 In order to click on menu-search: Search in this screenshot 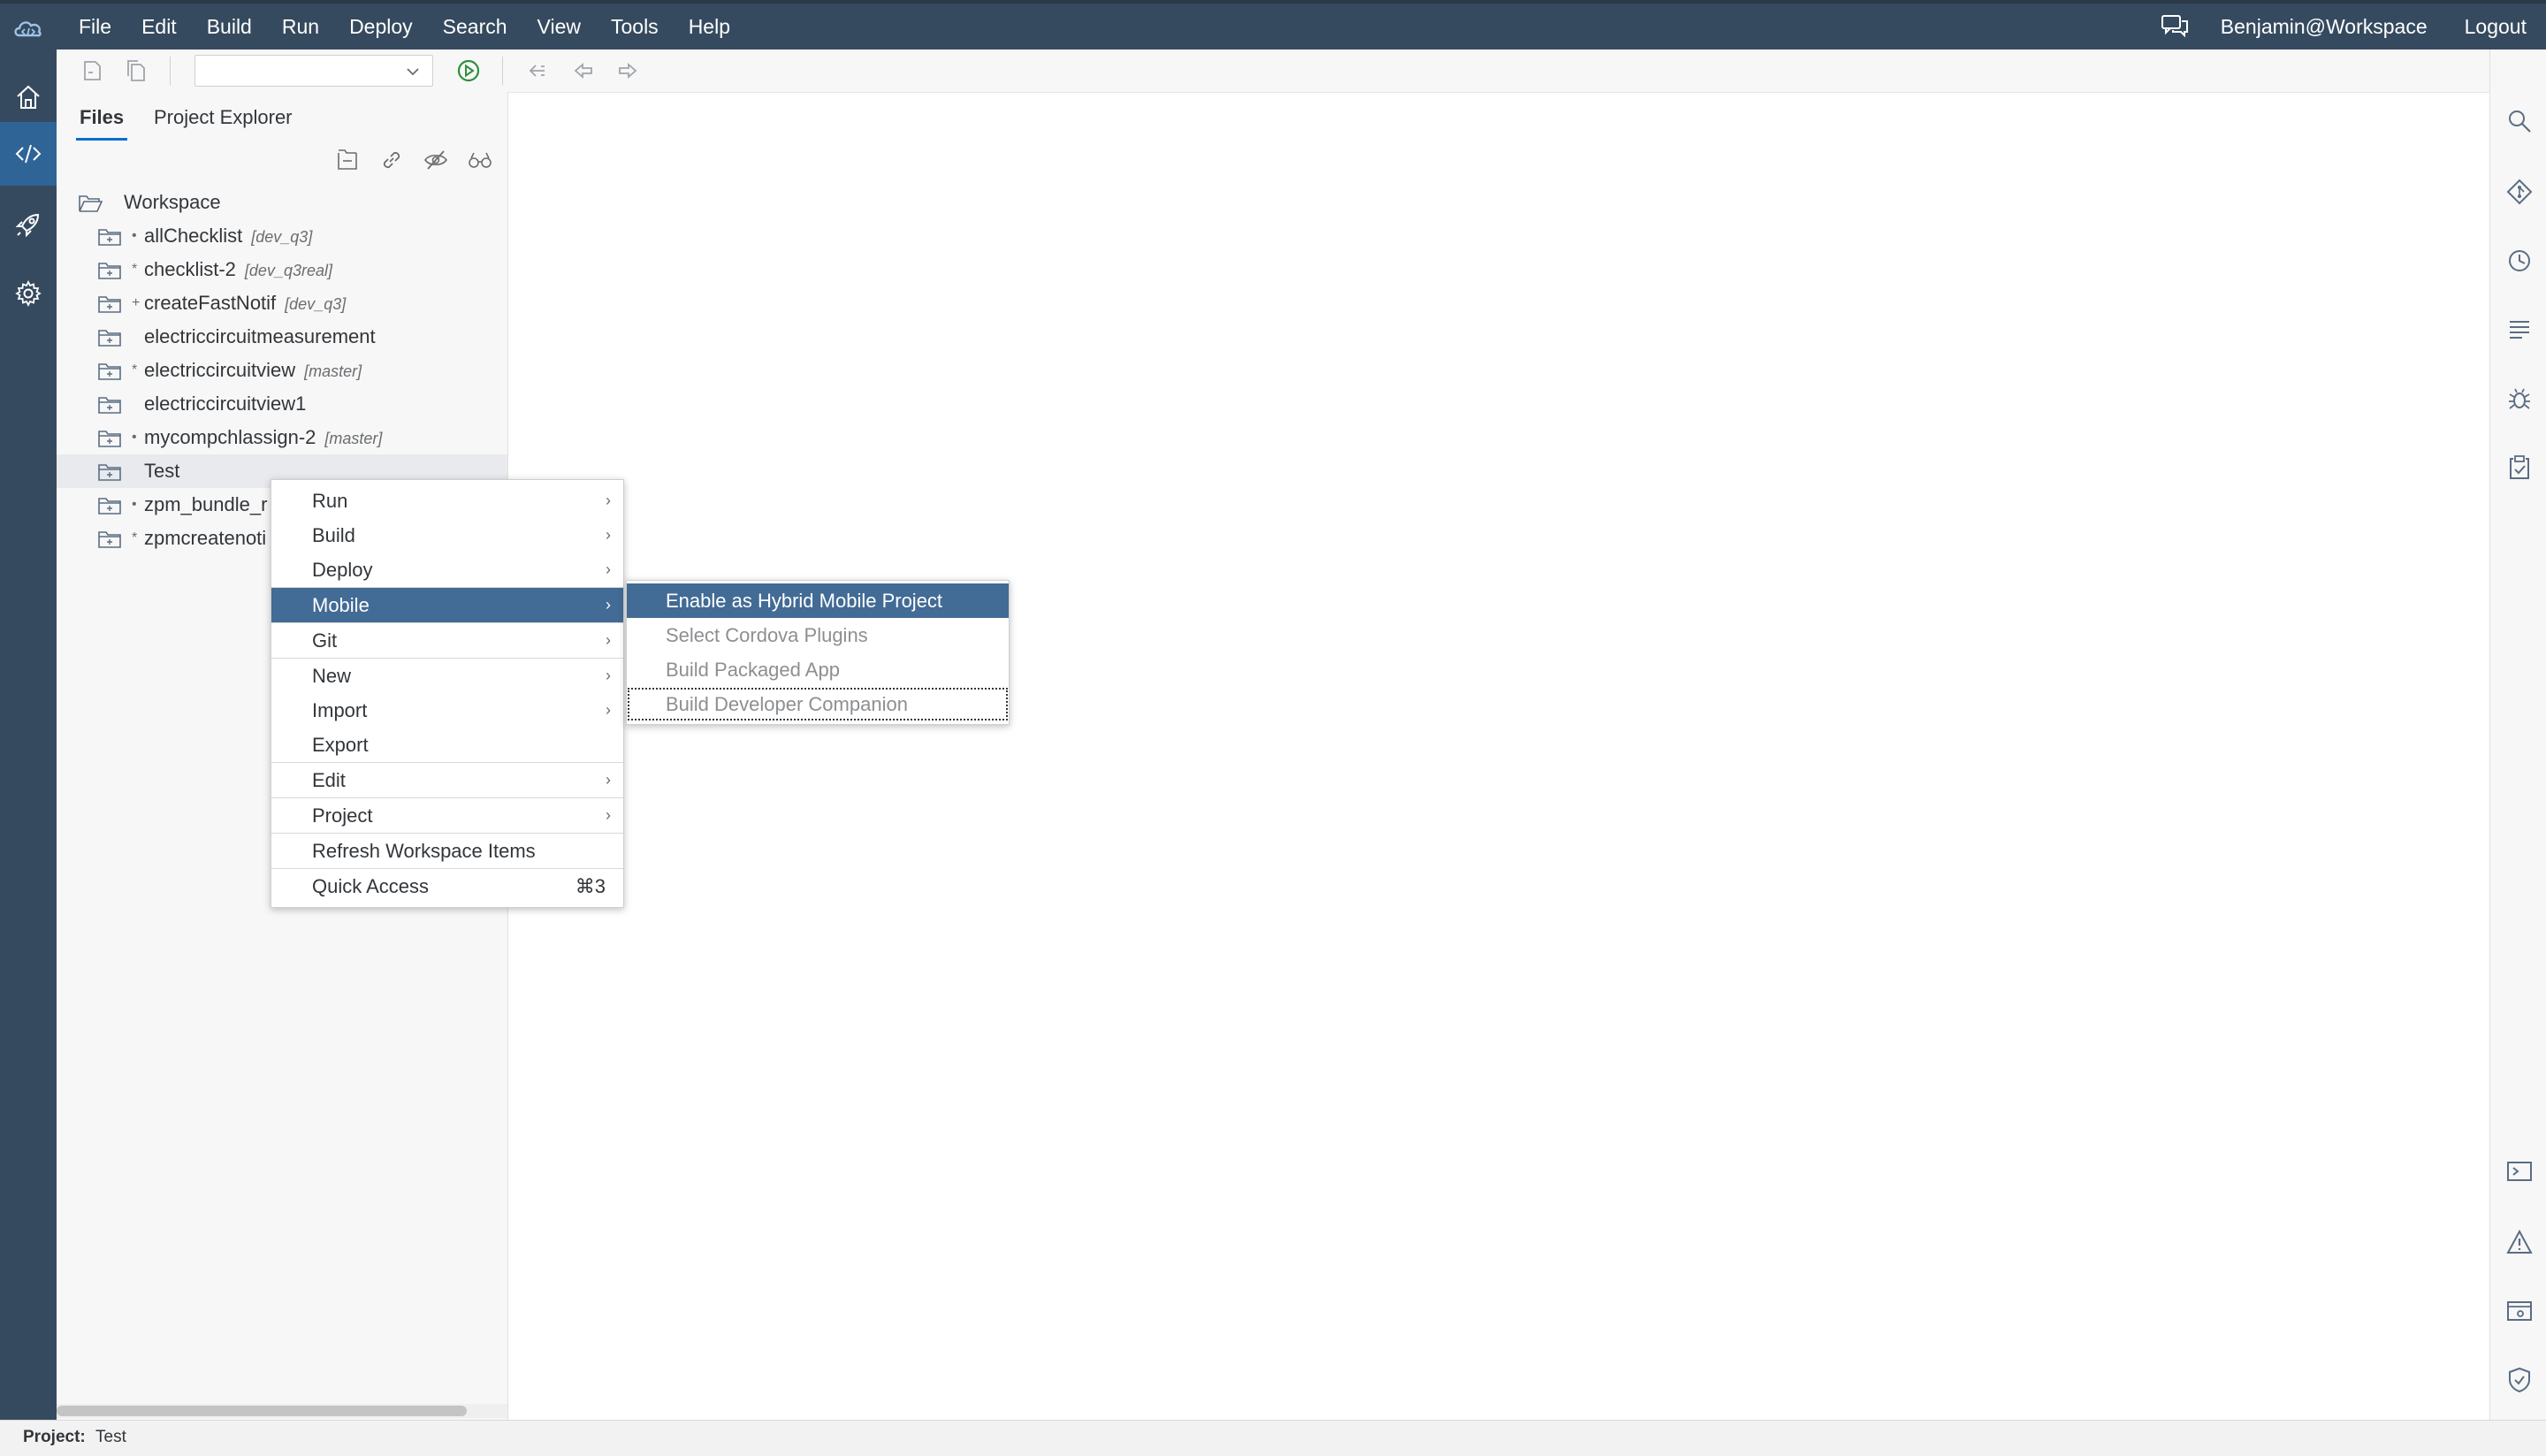, I will do `click(475, 27)`.